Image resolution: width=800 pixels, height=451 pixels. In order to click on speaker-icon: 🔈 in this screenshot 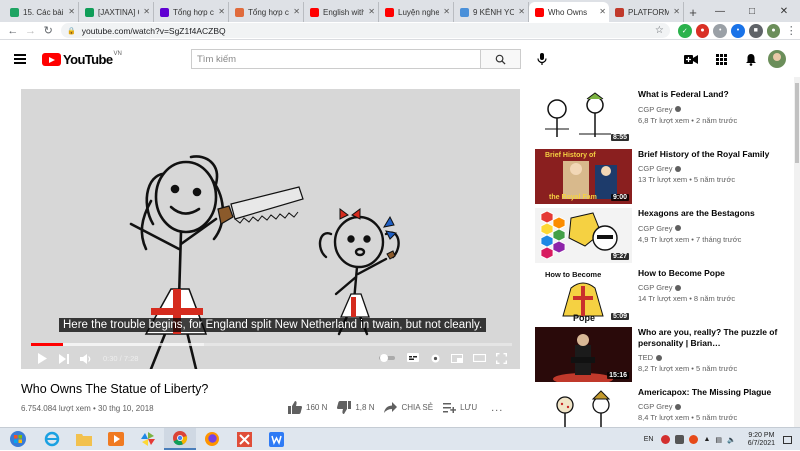, I will do `click(731, 440)`.